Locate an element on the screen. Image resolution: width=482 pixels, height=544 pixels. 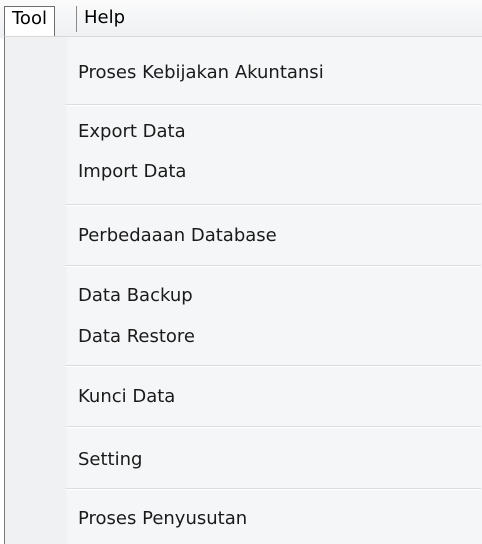
menu-item-kunci-data: Kunci Data is located at coordinates (243, 398).